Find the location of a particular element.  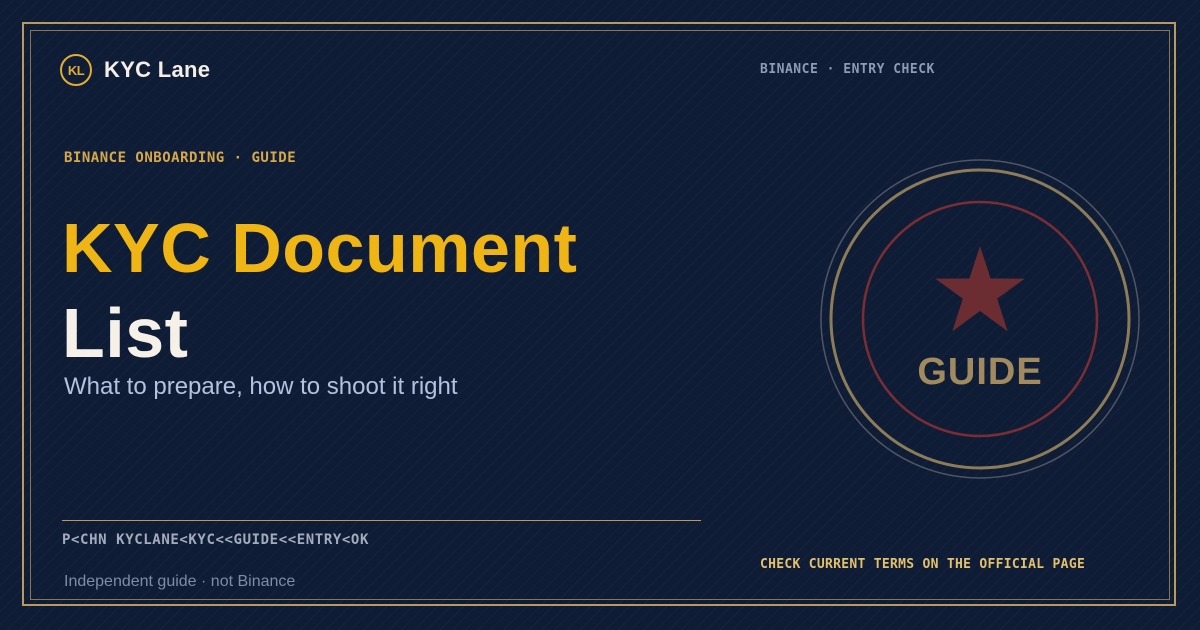

stamp-gold-ring is located at coordinates (980, 319).